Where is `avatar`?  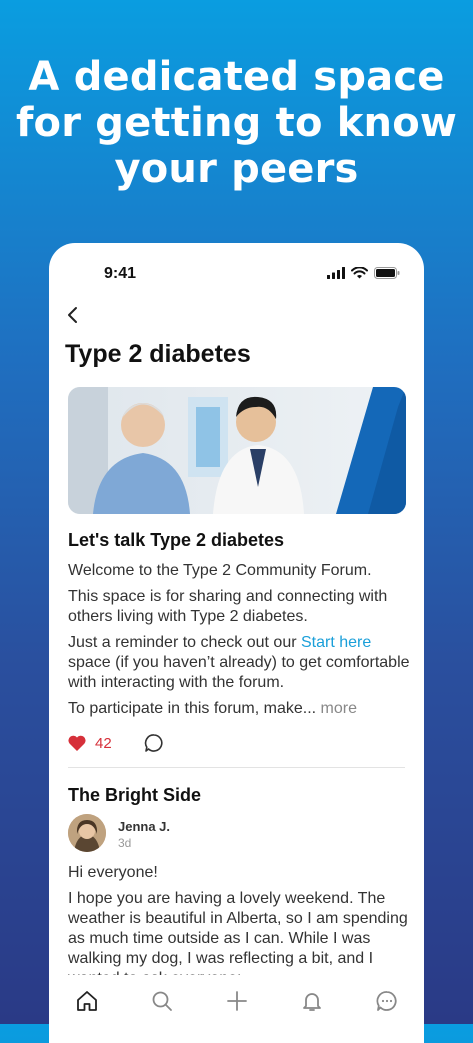 avatar is located at coordinates (87, 833).